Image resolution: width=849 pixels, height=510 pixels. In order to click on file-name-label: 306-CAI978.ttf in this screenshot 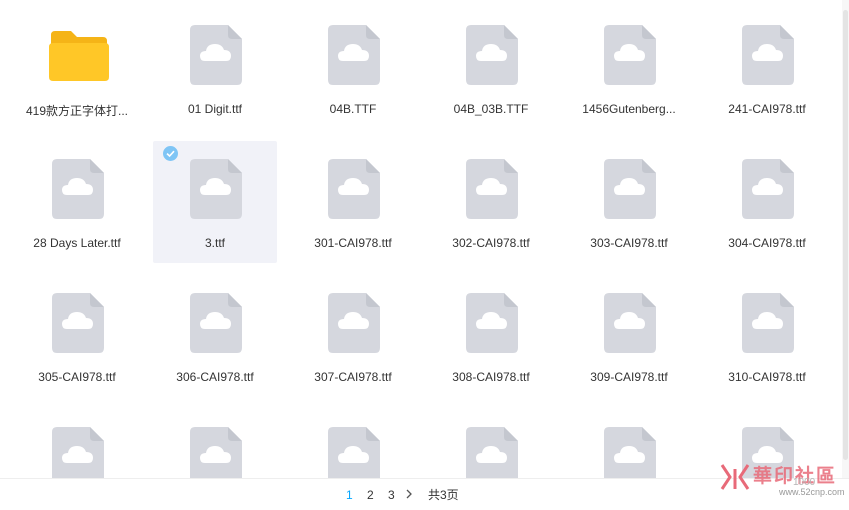, I will do `click(215, 377)`.